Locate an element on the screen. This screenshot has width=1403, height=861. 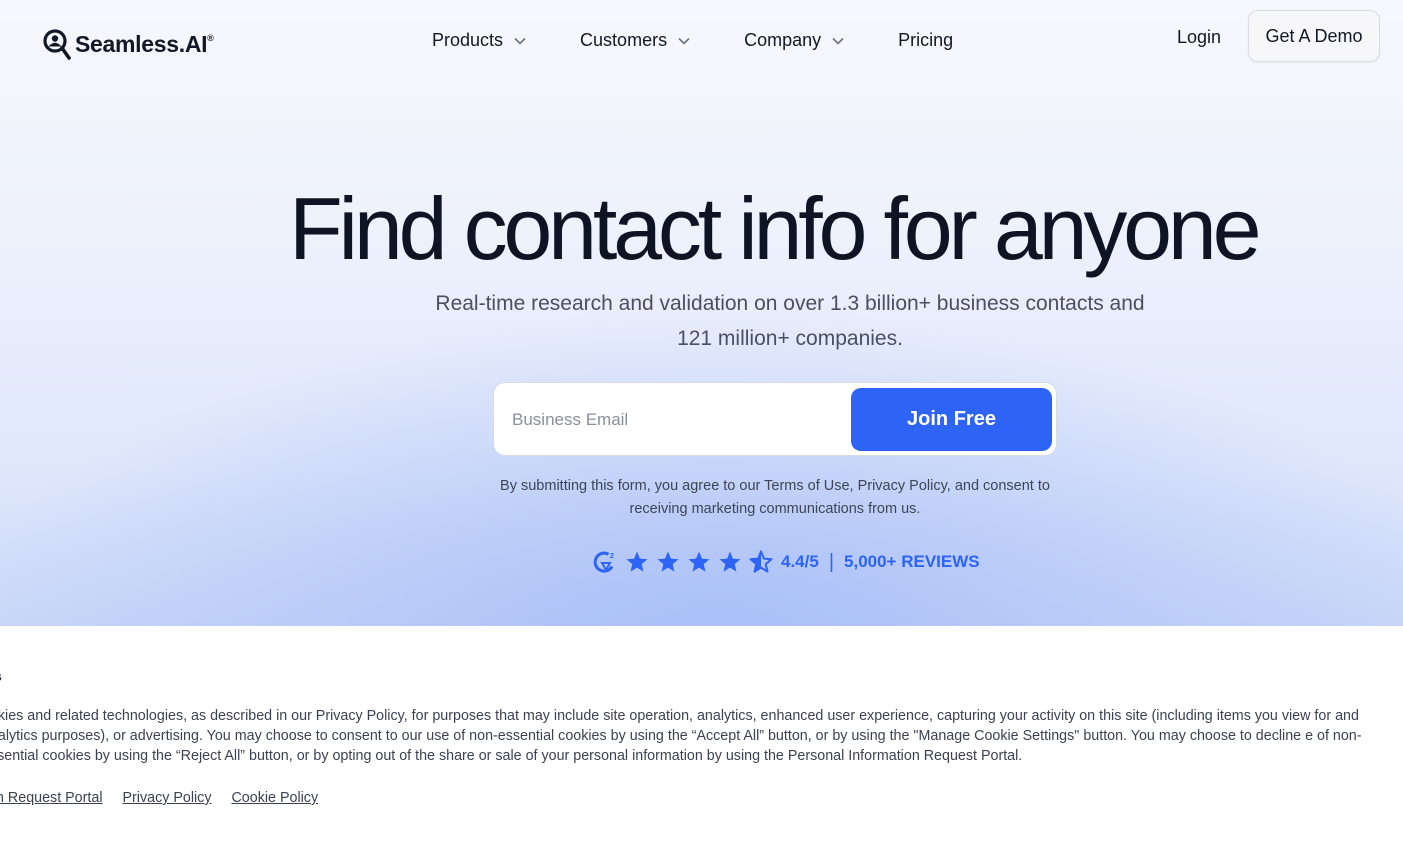
signup-form: Join Free is located at coordinates (775, 419).